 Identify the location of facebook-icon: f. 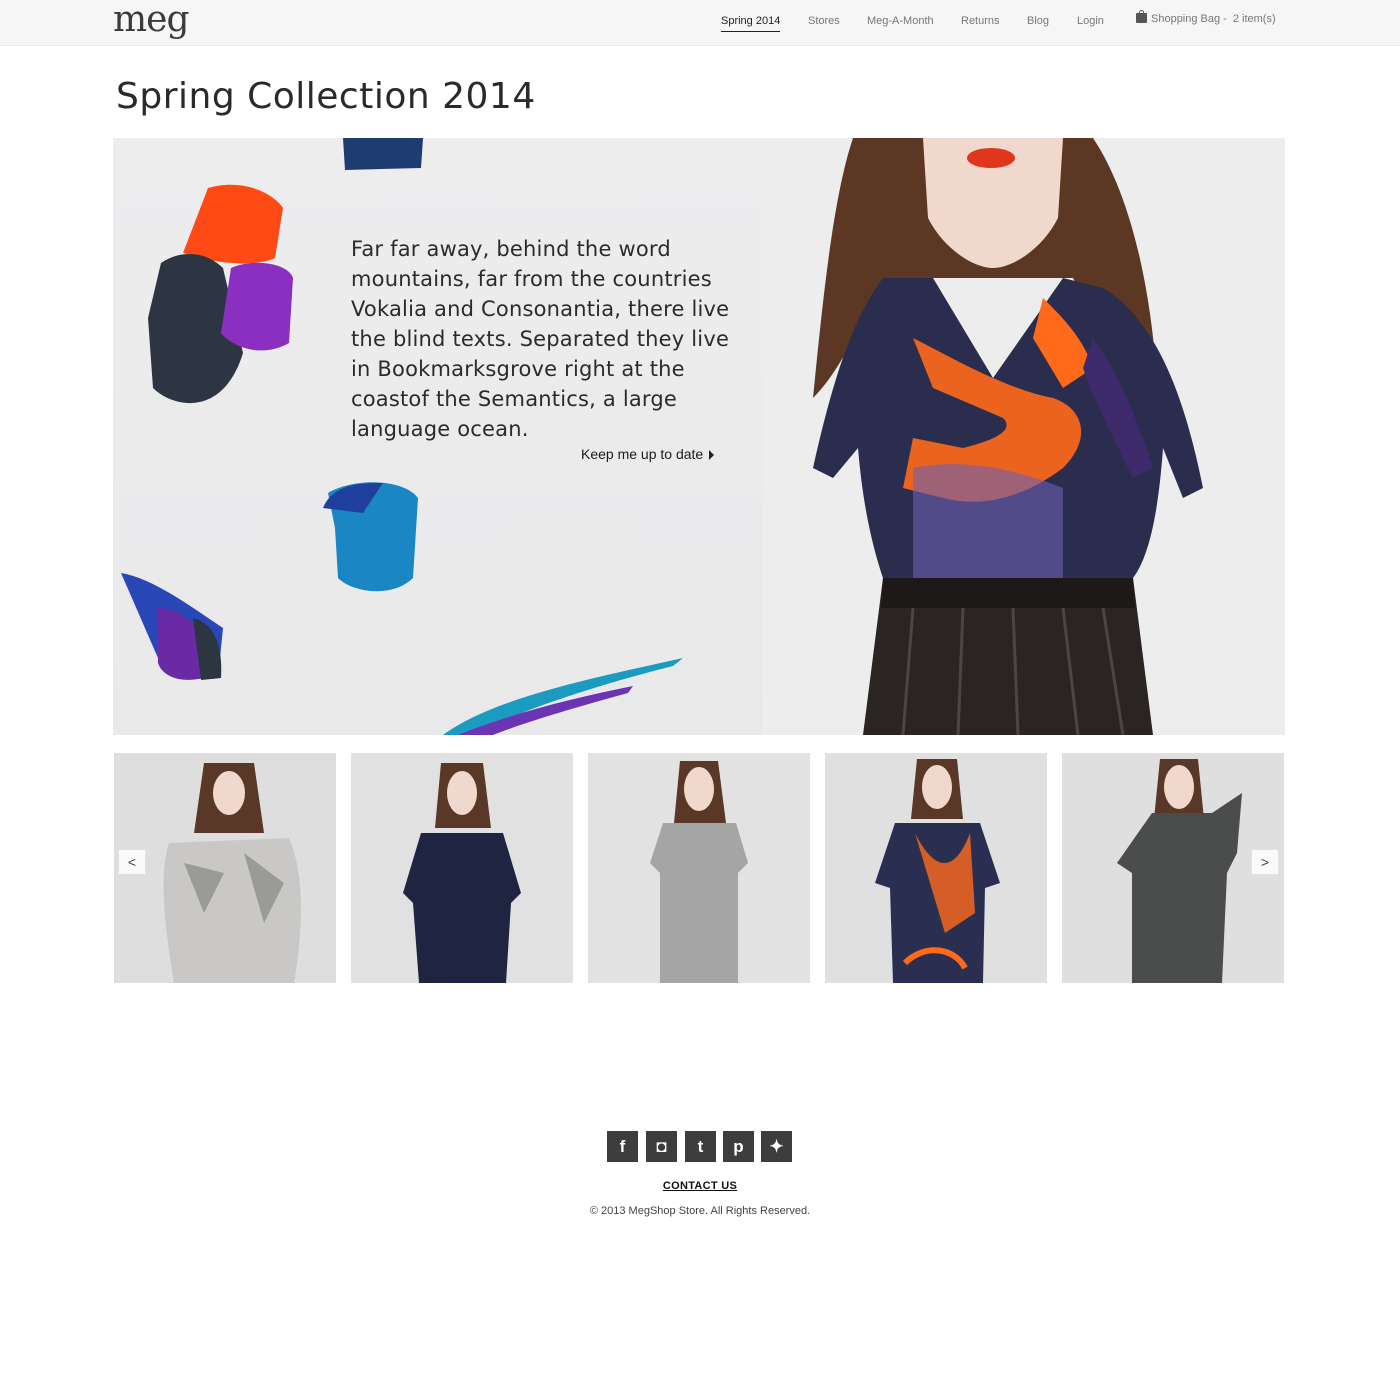
(622, 1146).